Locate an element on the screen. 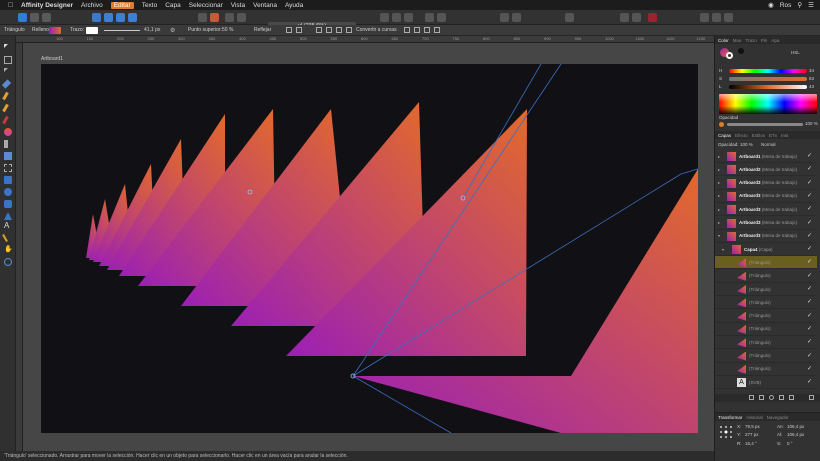 The width and height of the screenshot is (820, 461). menu-ayuda: Ayuda is located at coordinates (294, 5).